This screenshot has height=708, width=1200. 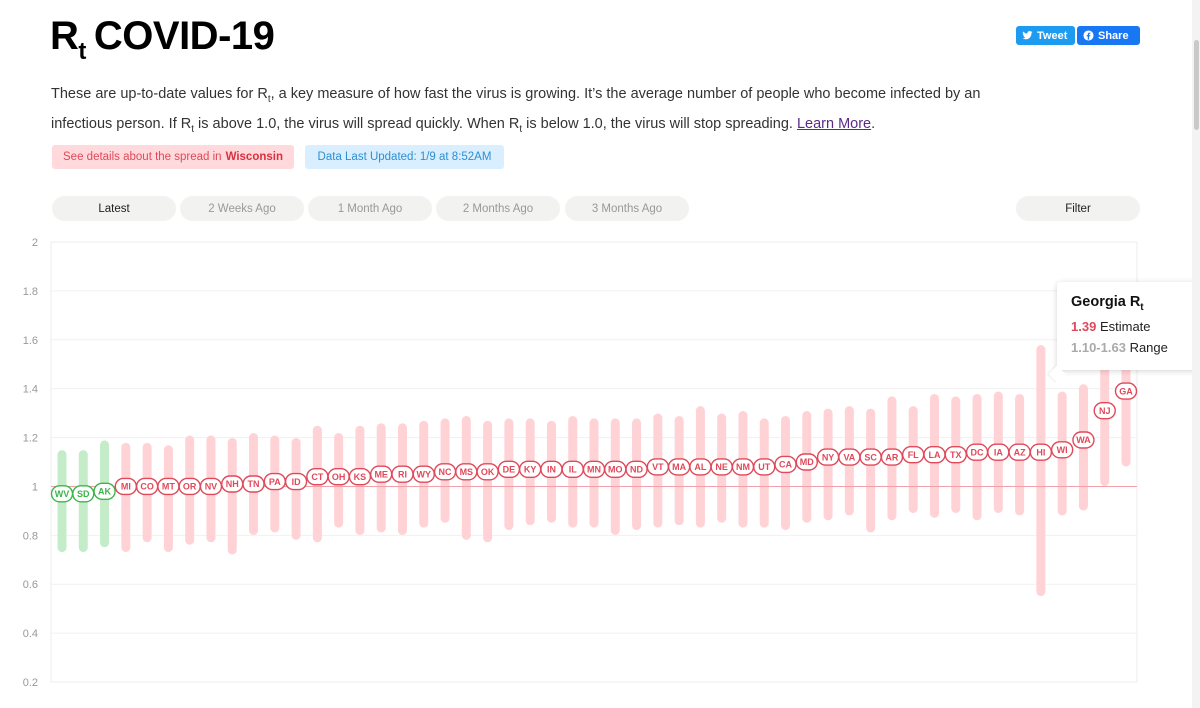 I want to click on state-label: NH, so click(x=232, y=484).